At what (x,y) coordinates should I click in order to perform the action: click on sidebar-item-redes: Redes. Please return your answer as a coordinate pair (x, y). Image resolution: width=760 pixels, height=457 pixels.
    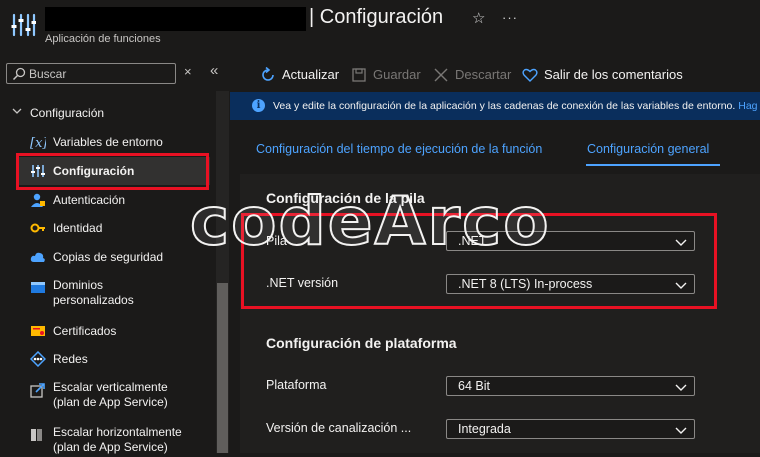
    Looking at the image, I should click on (114, 359).